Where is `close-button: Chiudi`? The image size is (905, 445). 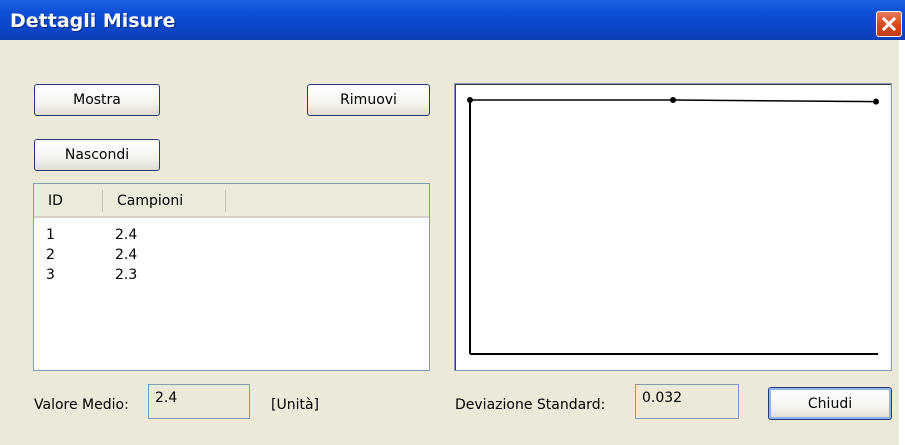
close-button: Chiudi is located at coordinates (830, 403).